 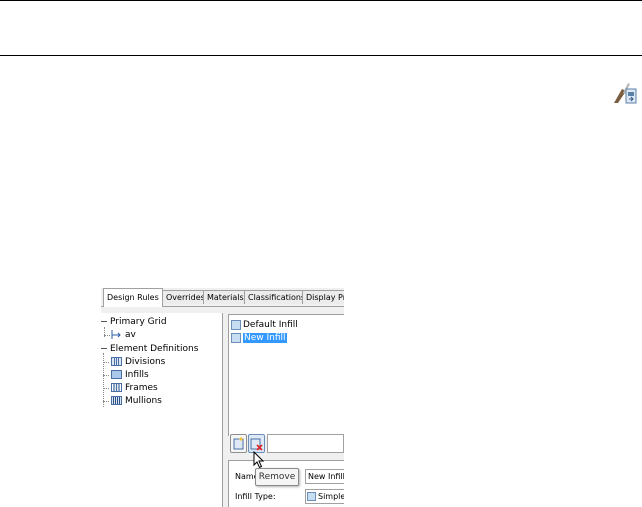 I want to click on infill-type-value: Simple, so click(x=331, y=496).